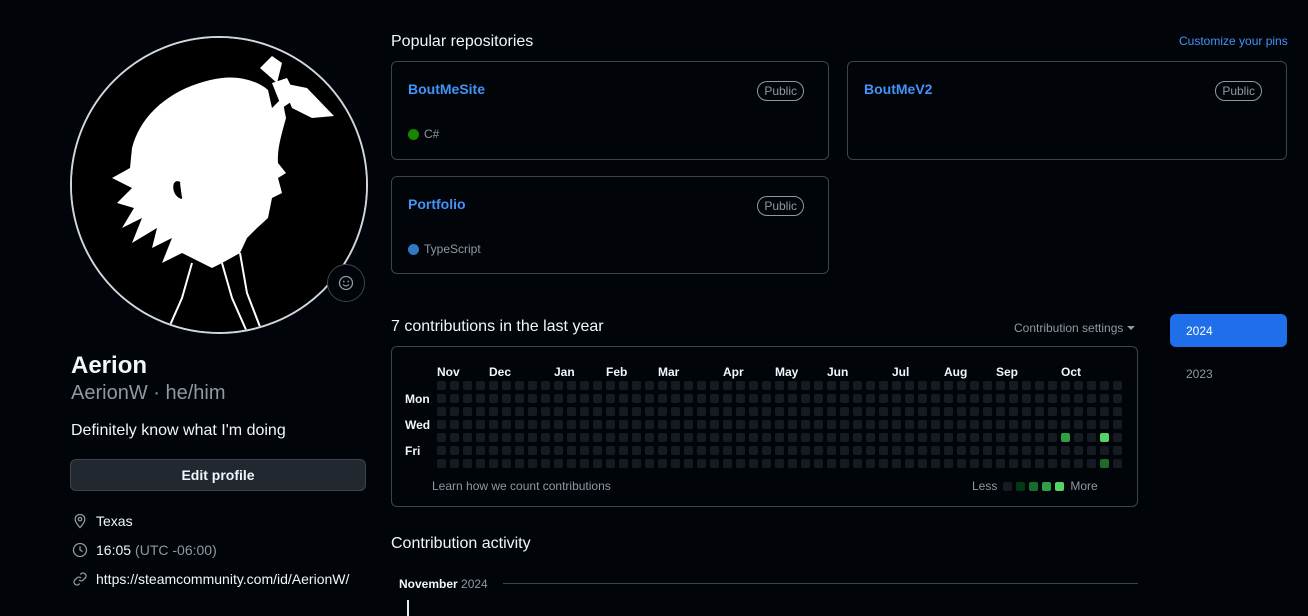 The width and height of the screenshot is (1308, 616). Describe the element at coordinates (1233, 41) in the screenshot. I see `customize-pins-link: Customize your pins` at that location.